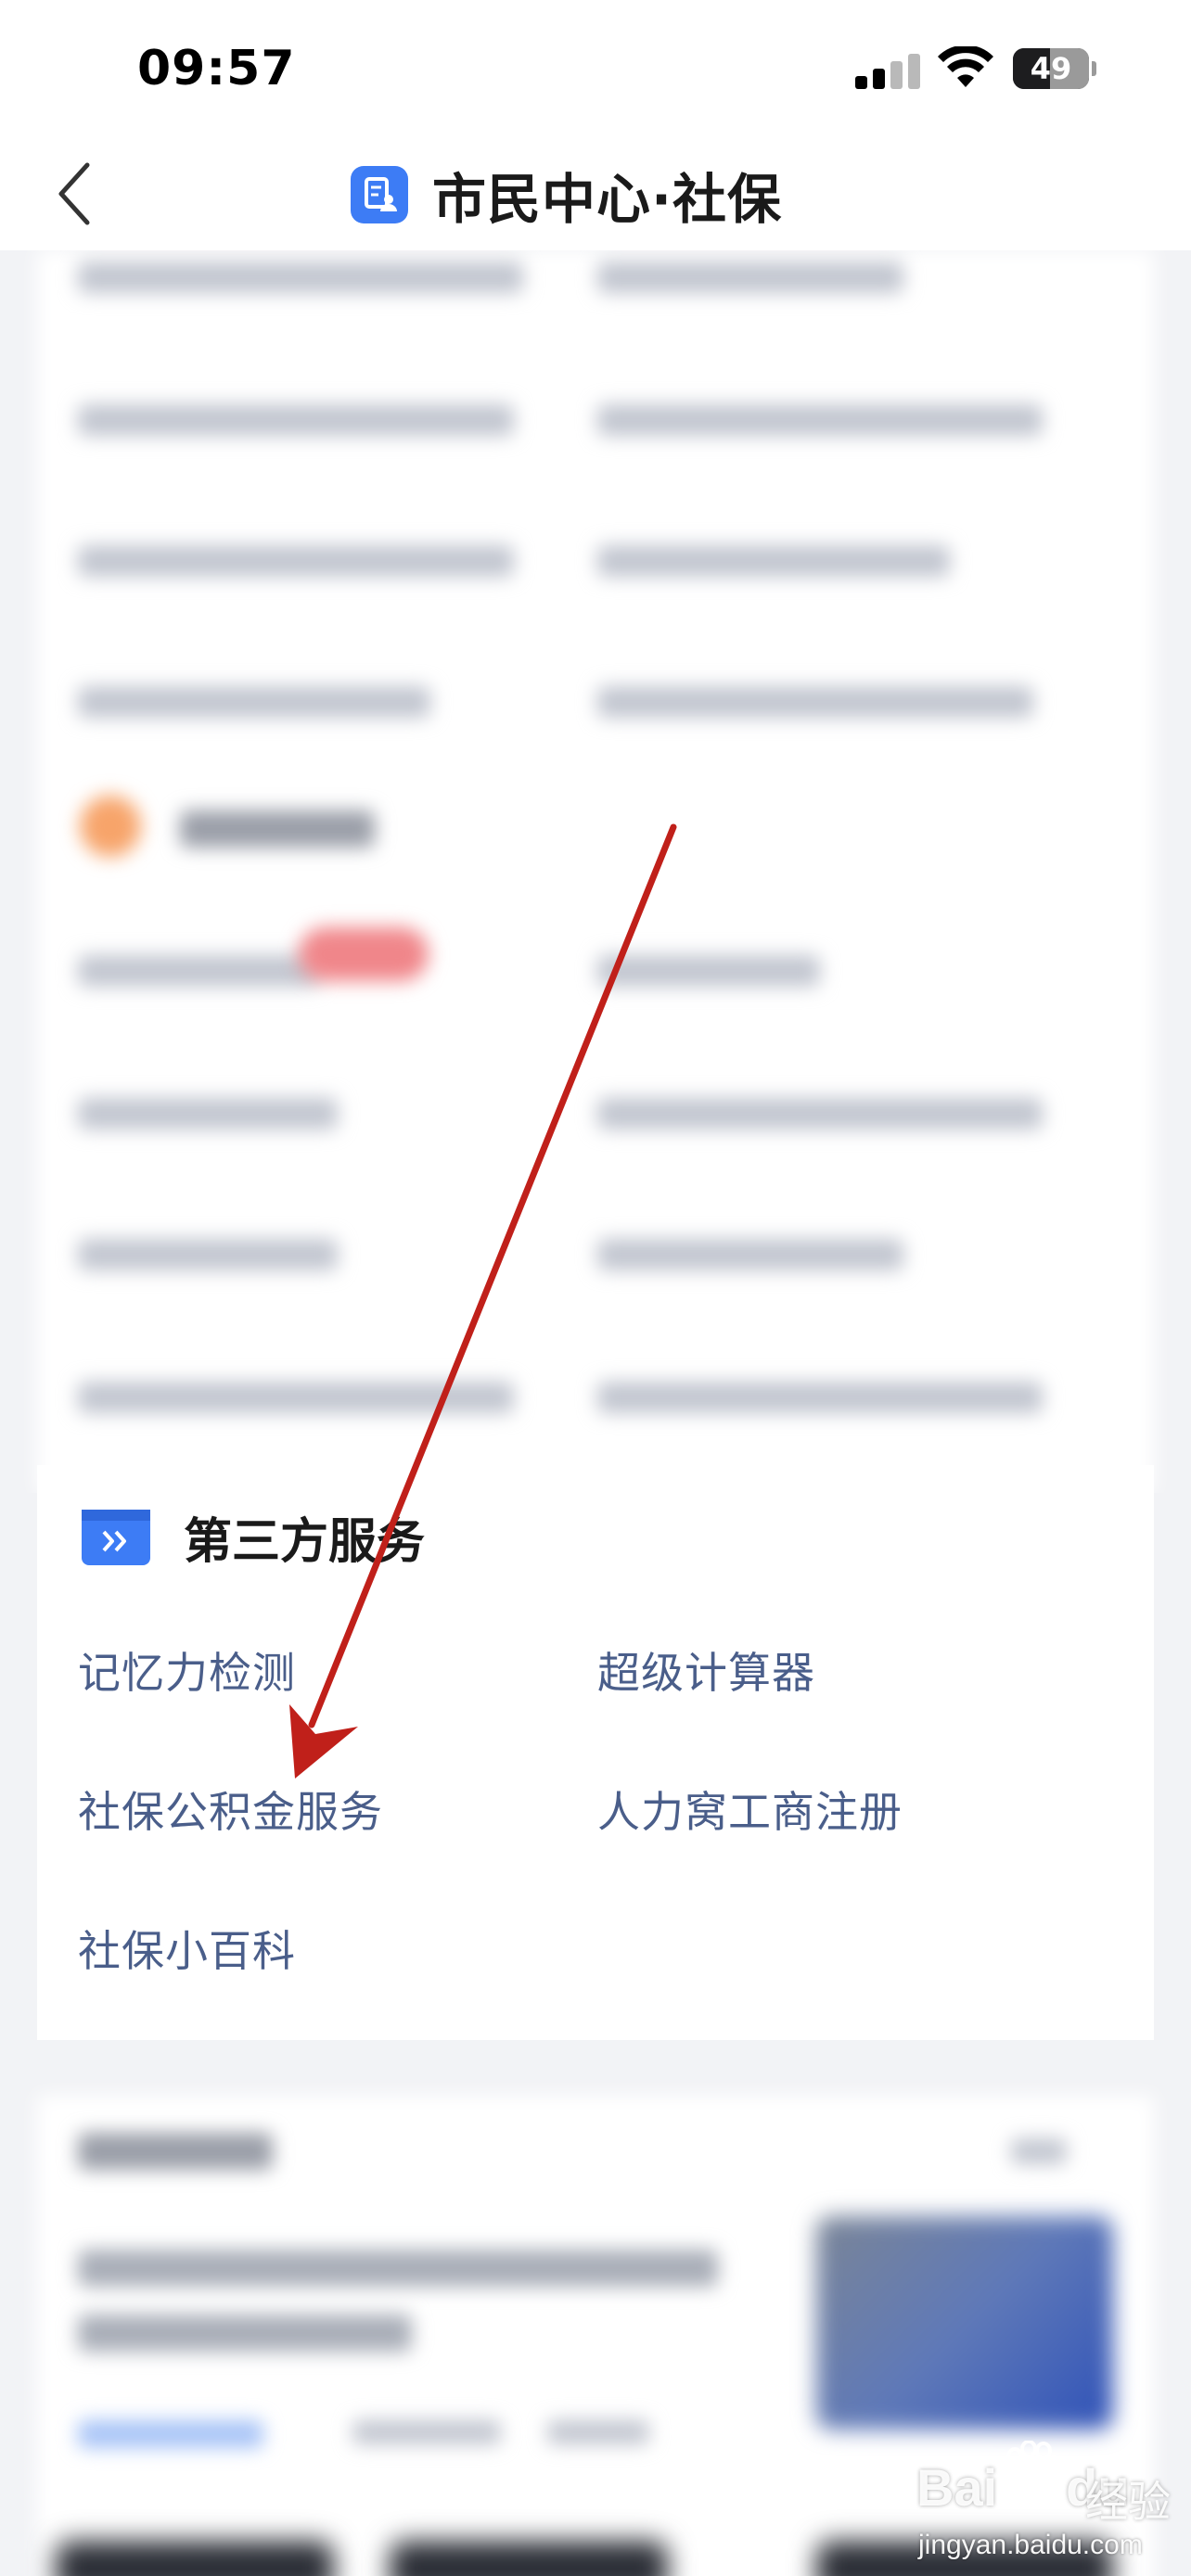 The height and width of the screenshot is (2576, 1191). I want to click on cellular-signal-icon, so click(887, 71).